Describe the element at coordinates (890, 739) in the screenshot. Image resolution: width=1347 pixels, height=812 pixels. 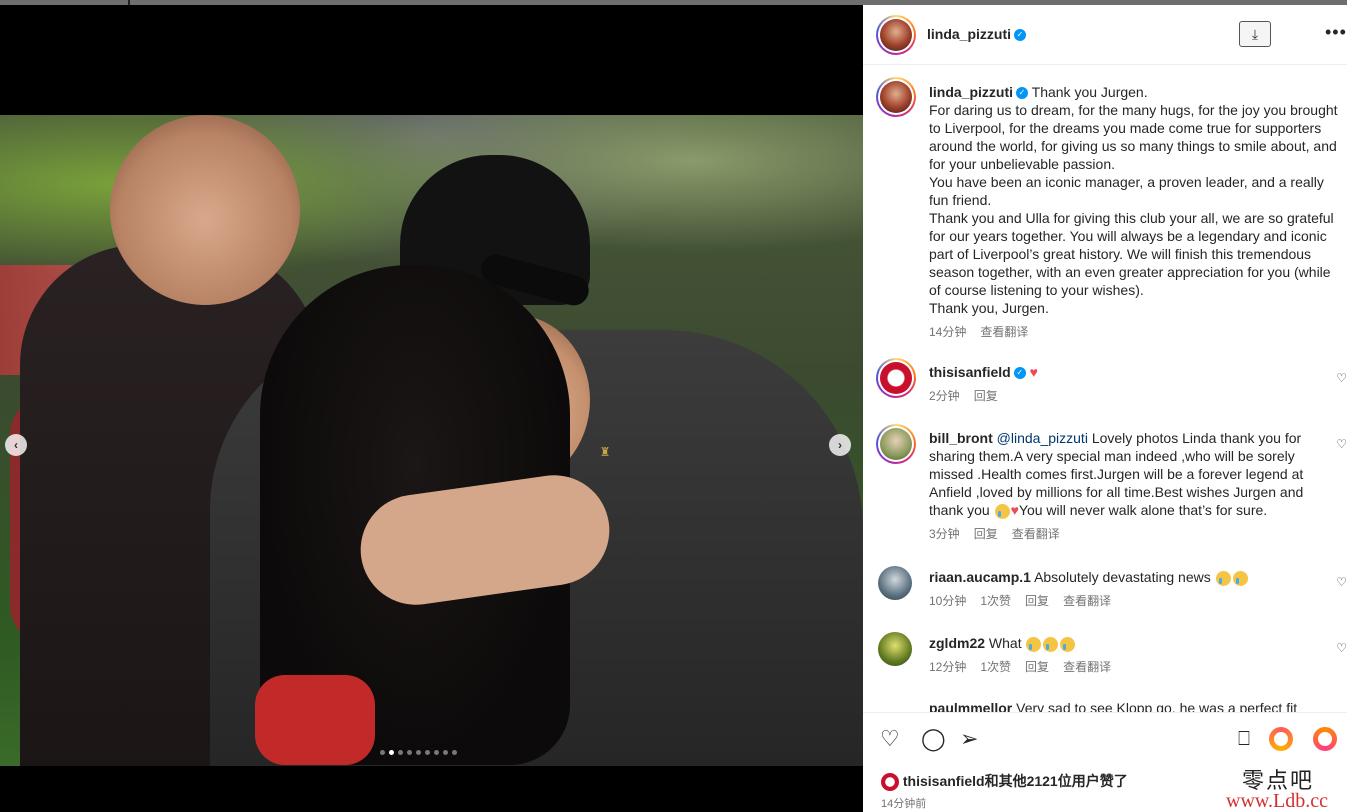
I see `like-heart-icon: ♡` at that location.